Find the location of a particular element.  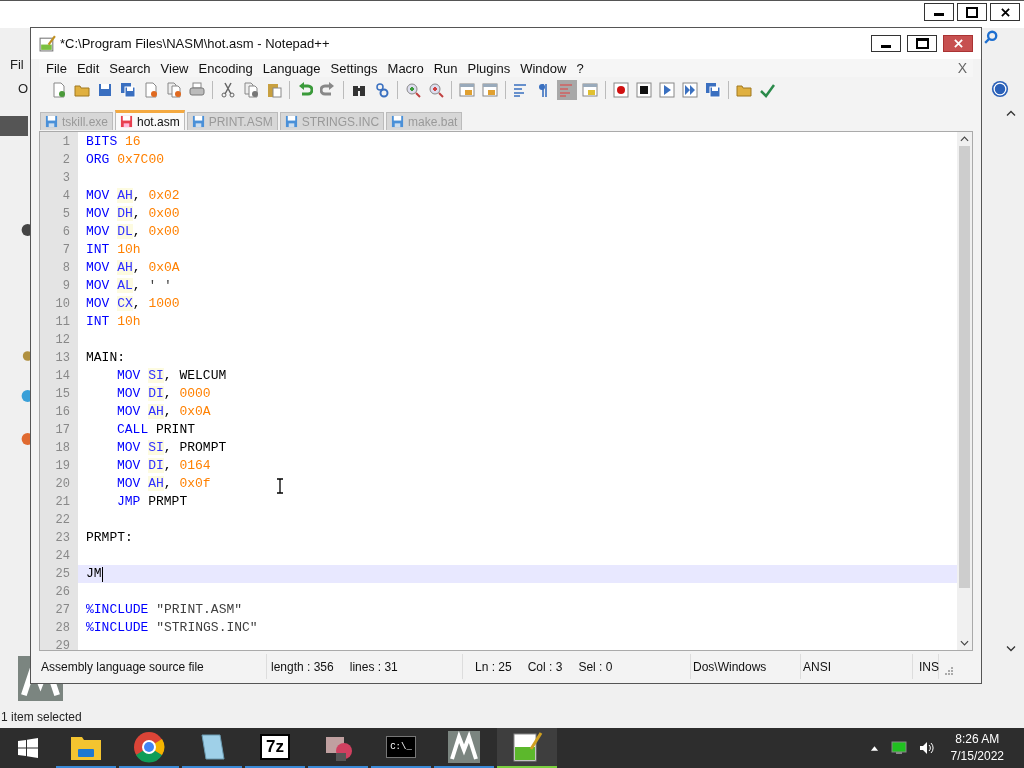

taskbar-app: C:\_ is located at coordinates (401, 748).